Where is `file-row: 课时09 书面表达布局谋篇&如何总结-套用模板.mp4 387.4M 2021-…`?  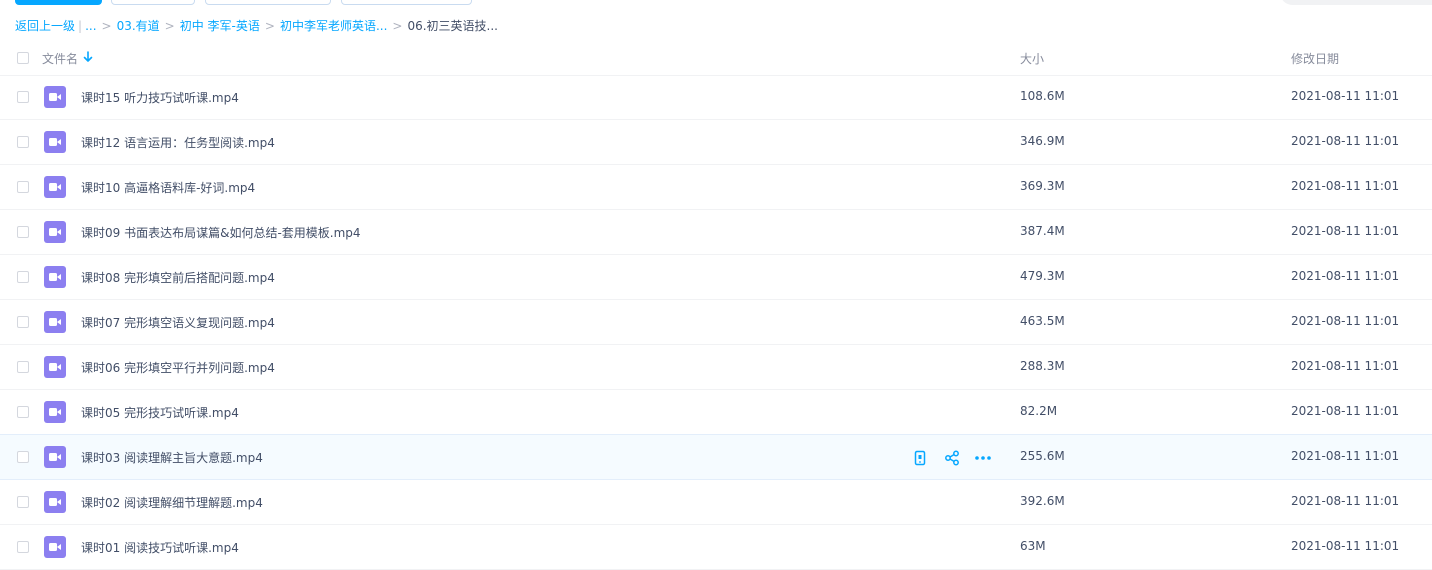
file-row: 课时09 书面表达布局谋篇&如何总结-套用模板.mp4 387.4M 2021-… is located at coordinates (716, 232).